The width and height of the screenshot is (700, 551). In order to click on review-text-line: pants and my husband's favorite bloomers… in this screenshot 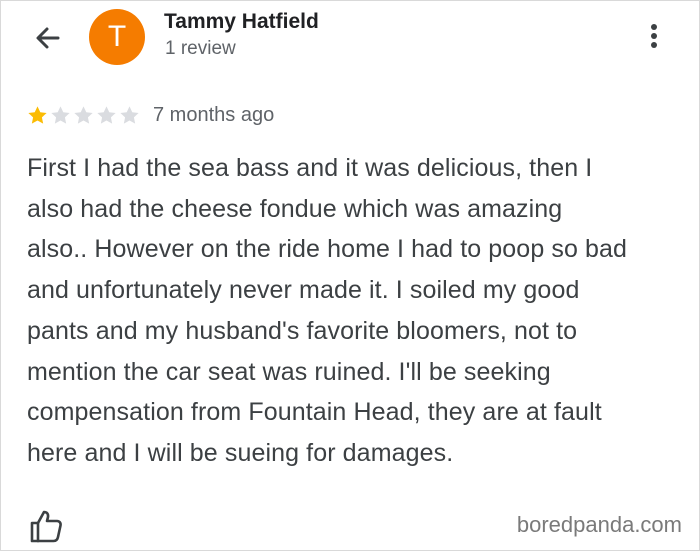, I will do `click(302, 330)`.